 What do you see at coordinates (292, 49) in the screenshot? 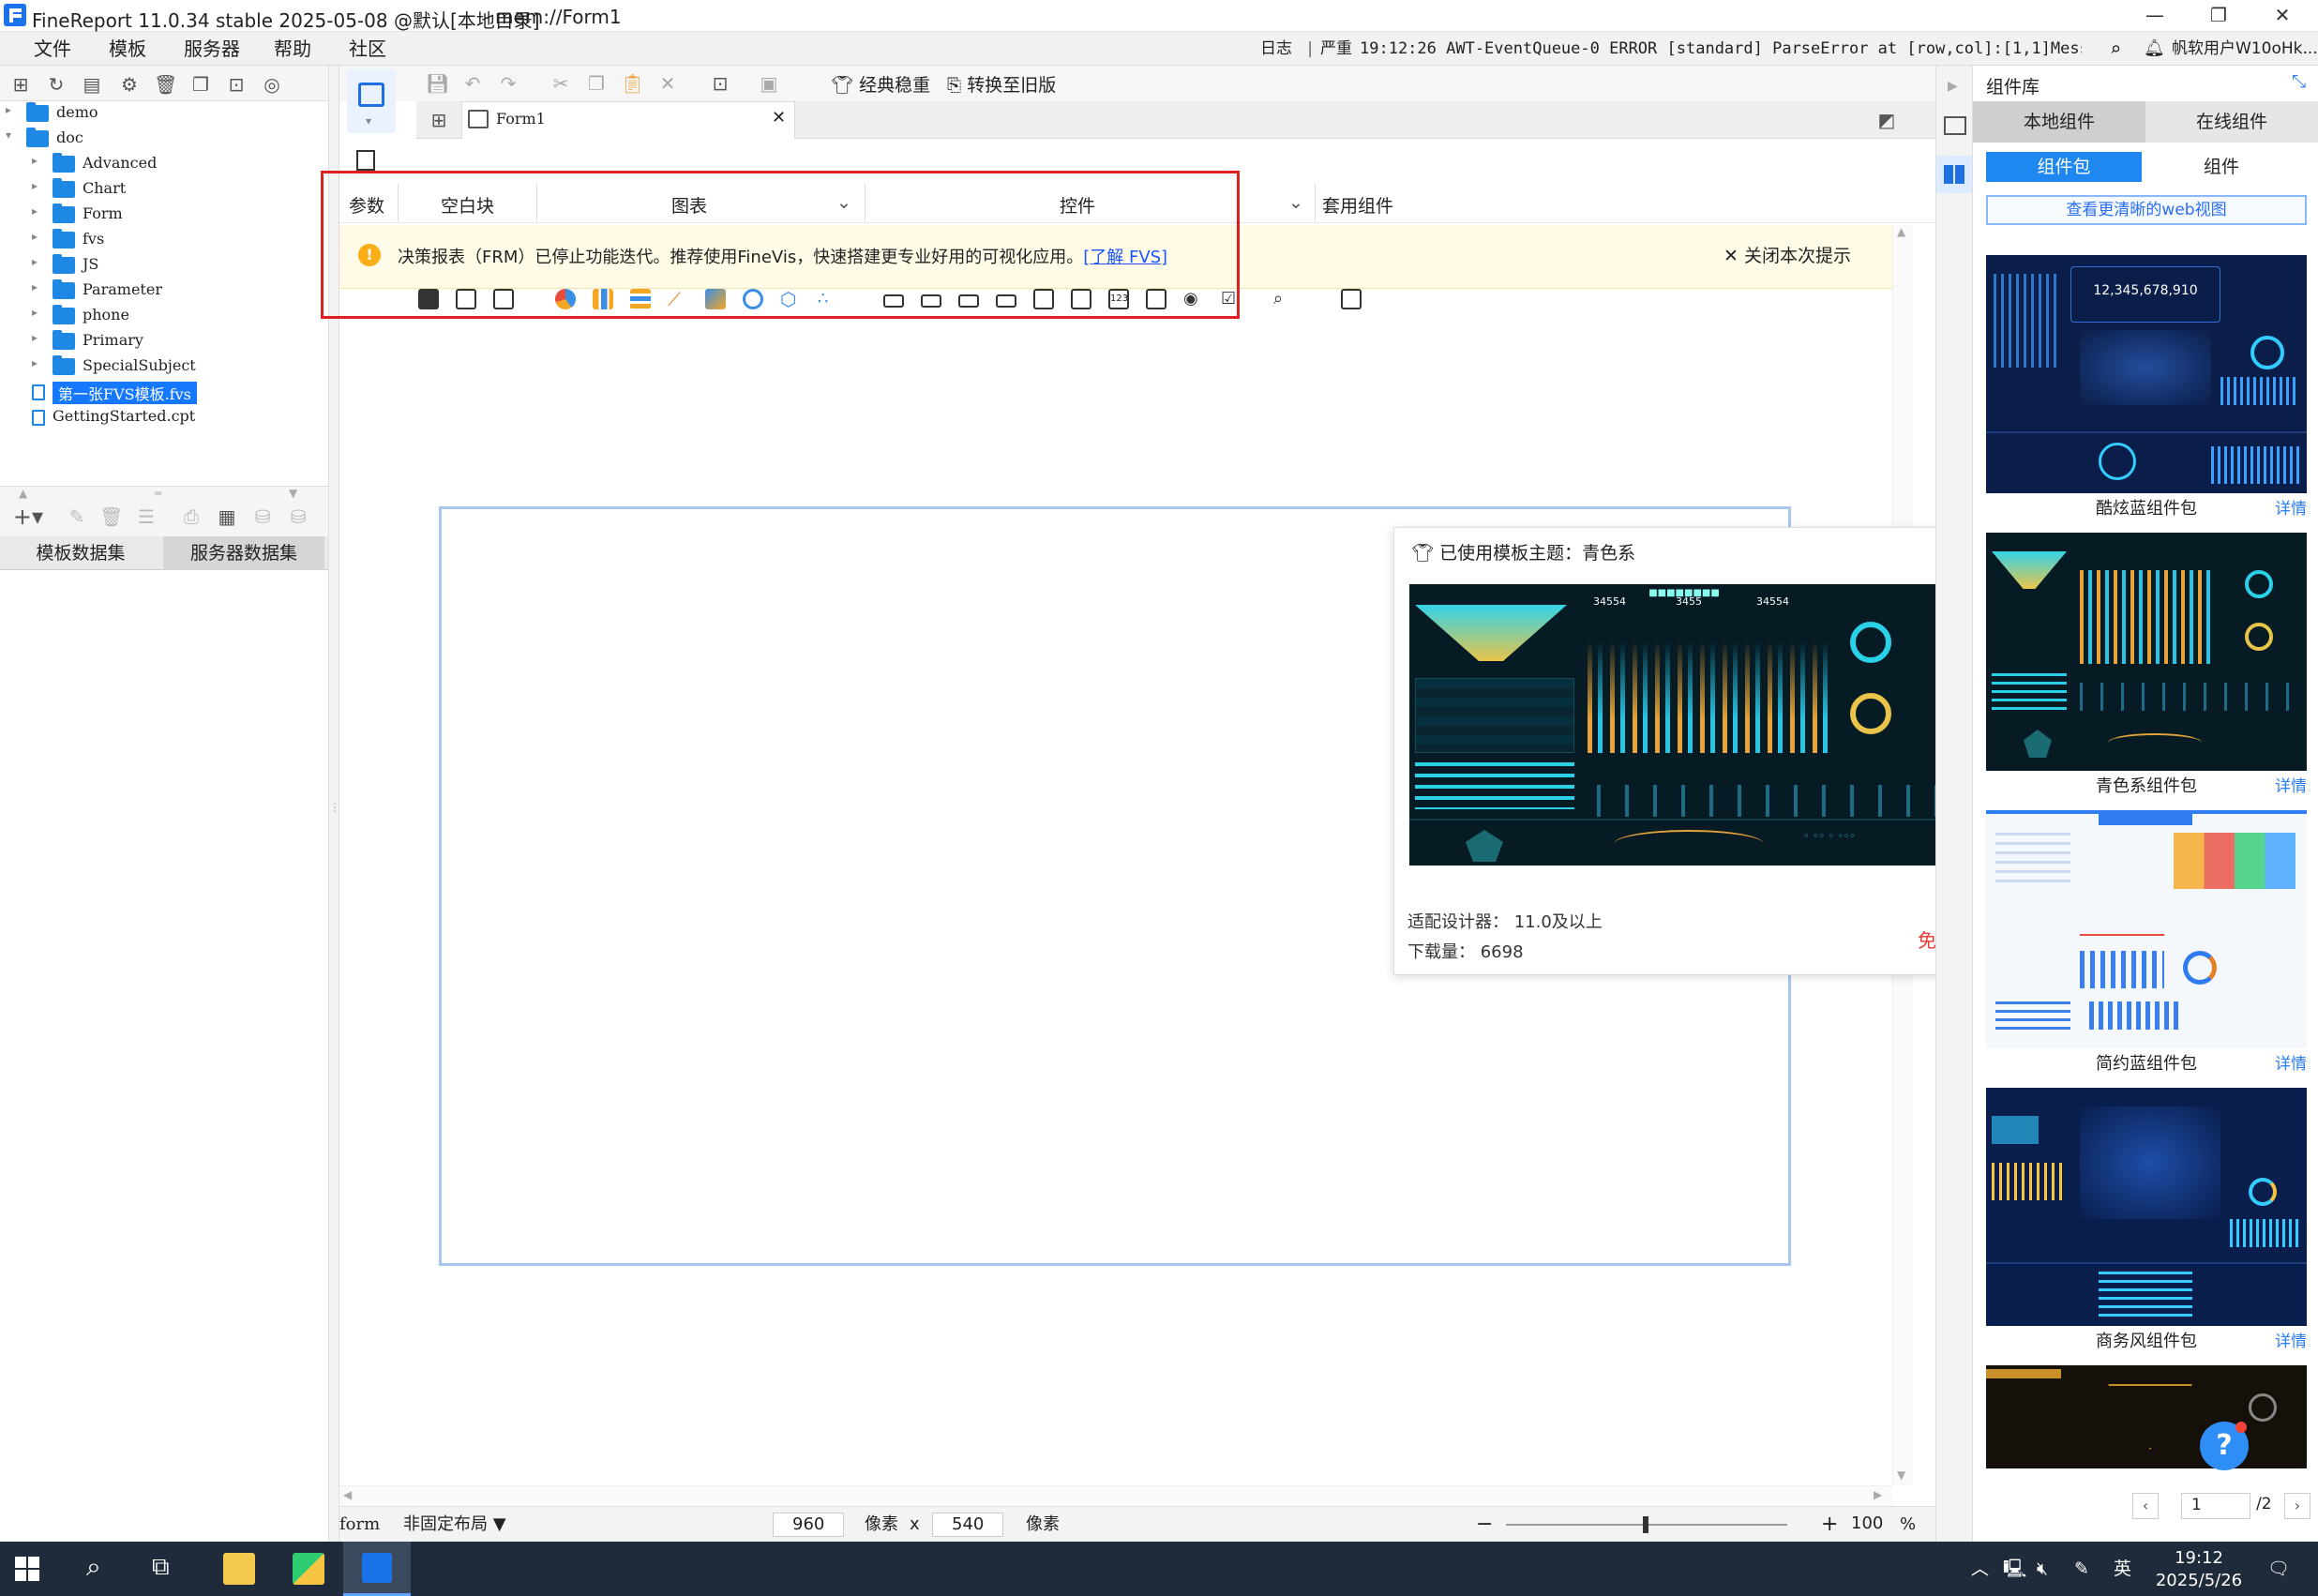
I see `menu-help: 帮助` at bounding box center [292, 49].